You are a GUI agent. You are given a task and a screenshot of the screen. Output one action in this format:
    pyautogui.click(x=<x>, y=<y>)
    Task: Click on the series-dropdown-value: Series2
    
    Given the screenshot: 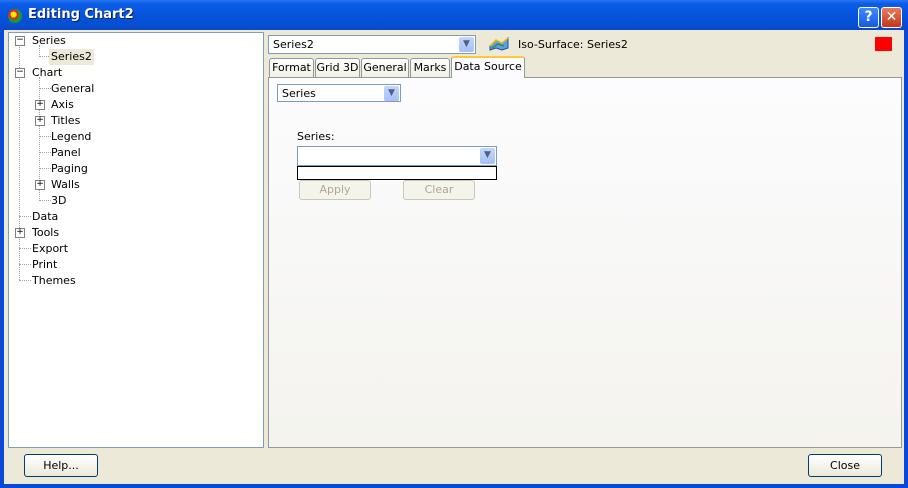 What is the action you would take?
    pyautogui.click(x=293, y=44)
    